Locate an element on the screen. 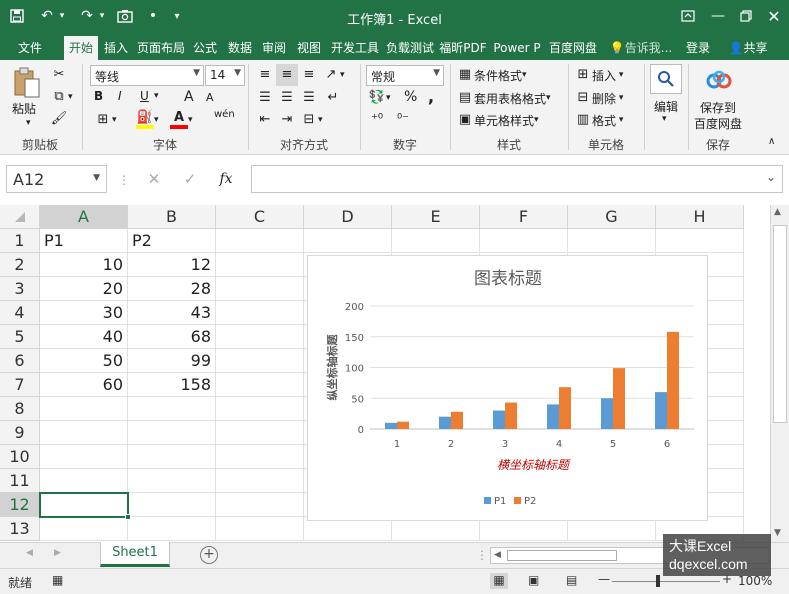  zoom-level: 100% is located at coordinates (755, 581).